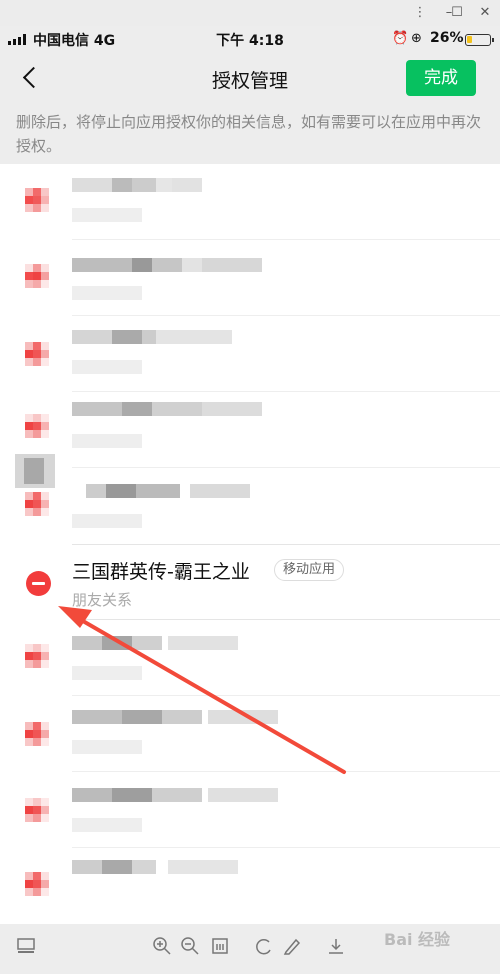 The width and height of the screenshot is (500, 974). What do you see at coordinates (250, 13) in the screenshot?
I see `window-titlebar: ⋮ – ☐ ✕` at bounding box center [250, 13].